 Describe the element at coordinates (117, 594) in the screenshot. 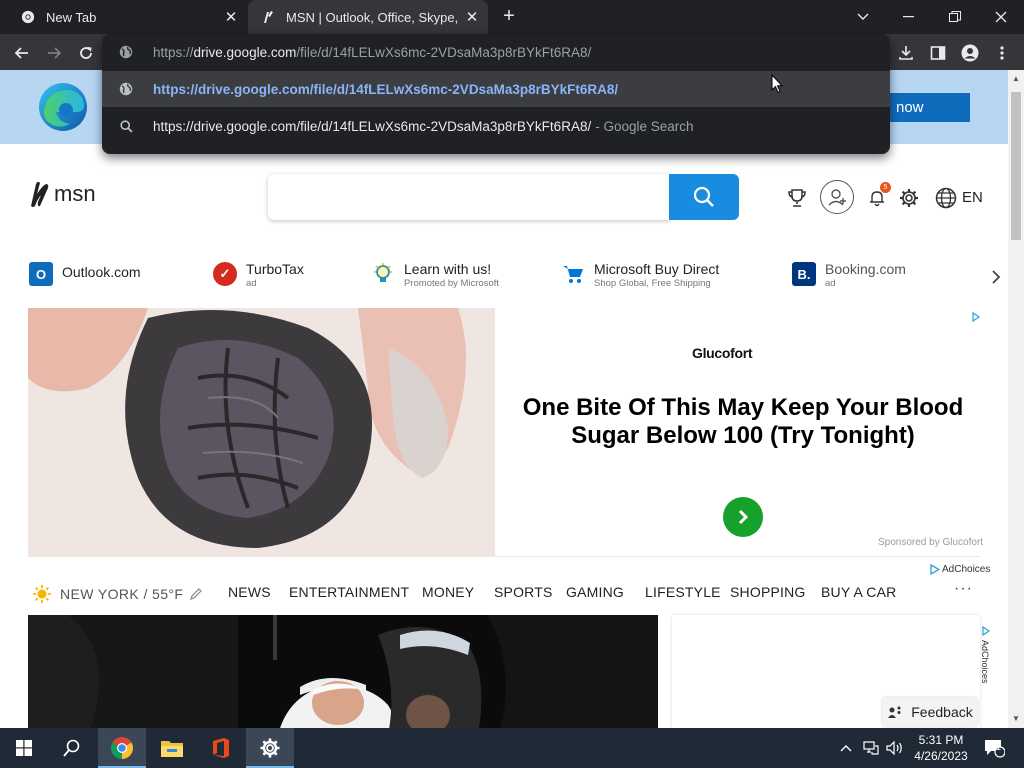

I see `weather-widget: NEW YORK / 55°F` at that location.